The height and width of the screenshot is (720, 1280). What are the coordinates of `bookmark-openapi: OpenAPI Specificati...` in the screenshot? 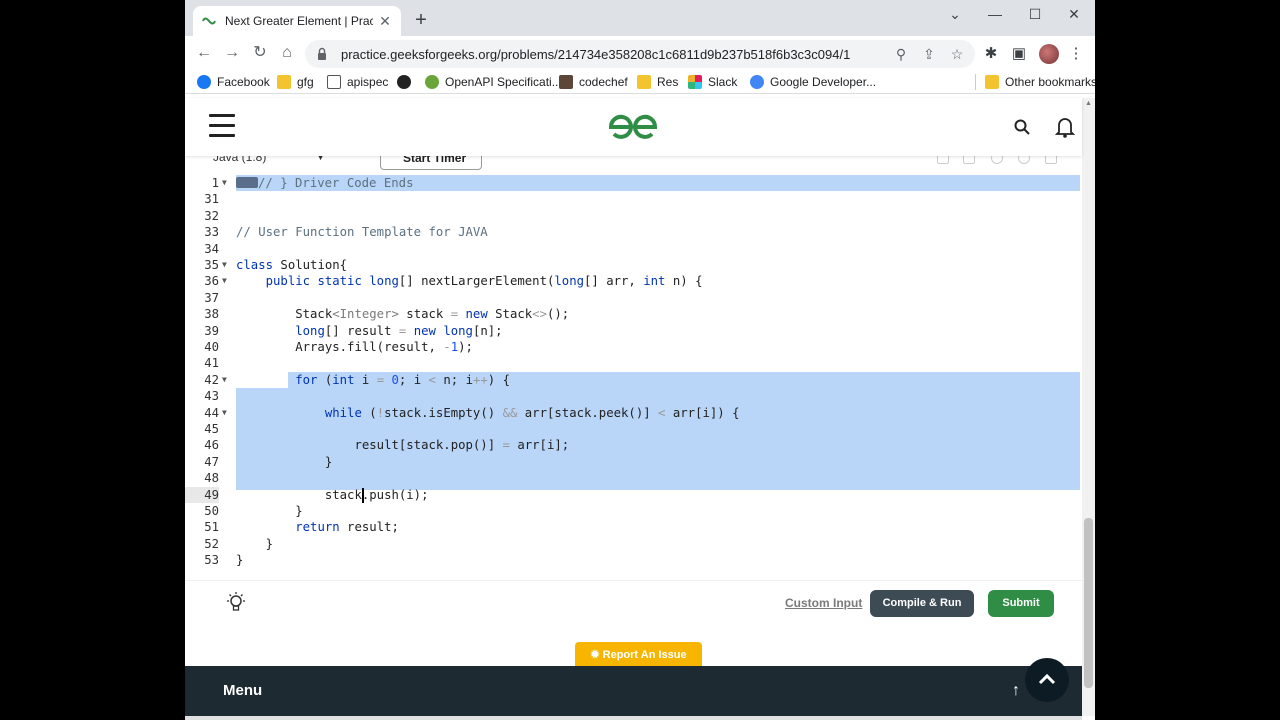 It's located at (493, 82).